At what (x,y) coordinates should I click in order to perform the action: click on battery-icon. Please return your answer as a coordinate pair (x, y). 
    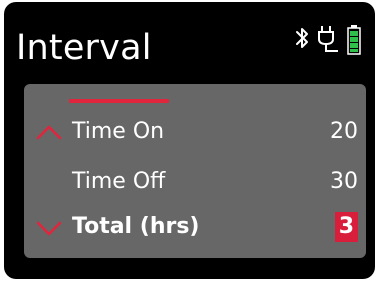
    Looking at the image, I should click on (354, 40).